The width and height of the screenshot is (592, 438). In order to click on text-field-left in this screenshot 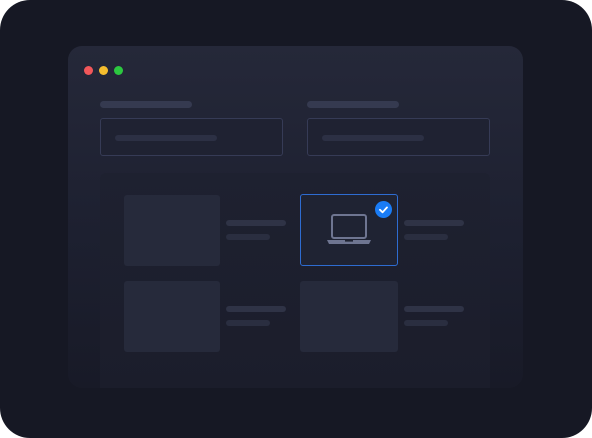, I will do `click(191, 137)`.